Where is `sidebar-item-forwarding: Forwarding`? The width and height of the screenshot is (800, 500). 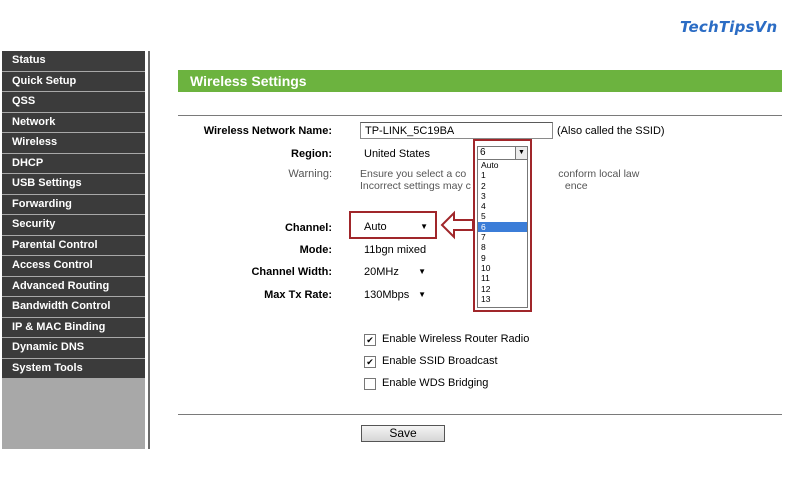
sidebar-item-forwarding: Forwarding is located at coordinates (73, 204).